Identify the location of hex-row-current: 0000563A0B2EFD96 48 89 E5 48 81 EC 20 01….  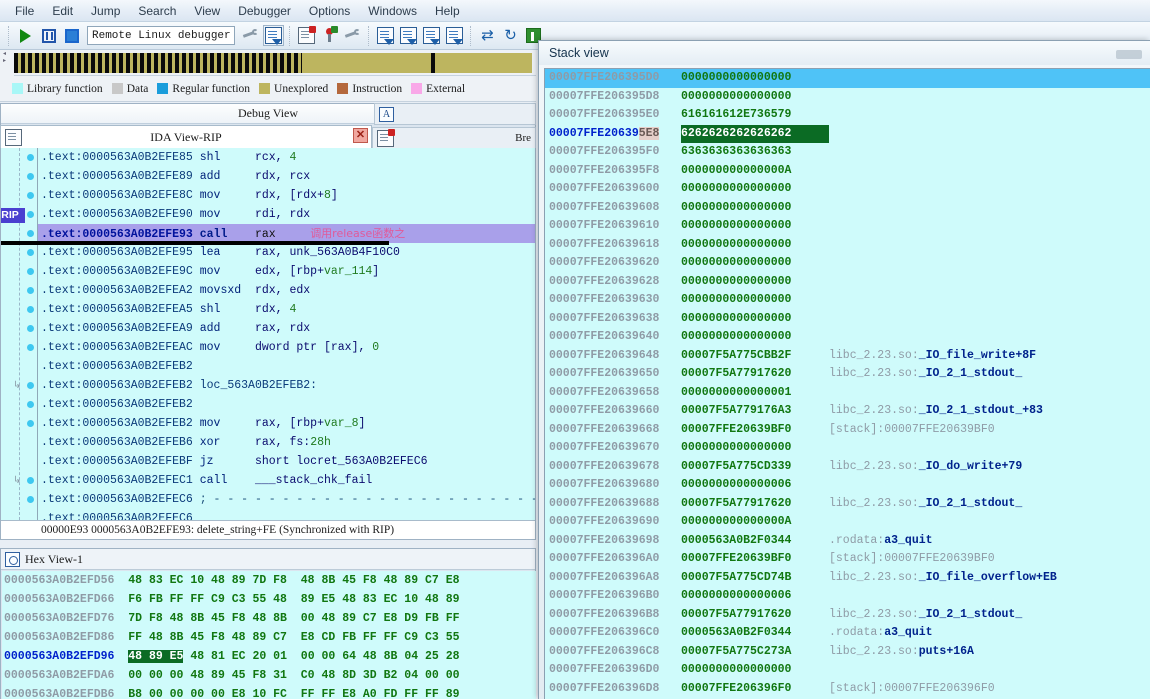
(269, 656).